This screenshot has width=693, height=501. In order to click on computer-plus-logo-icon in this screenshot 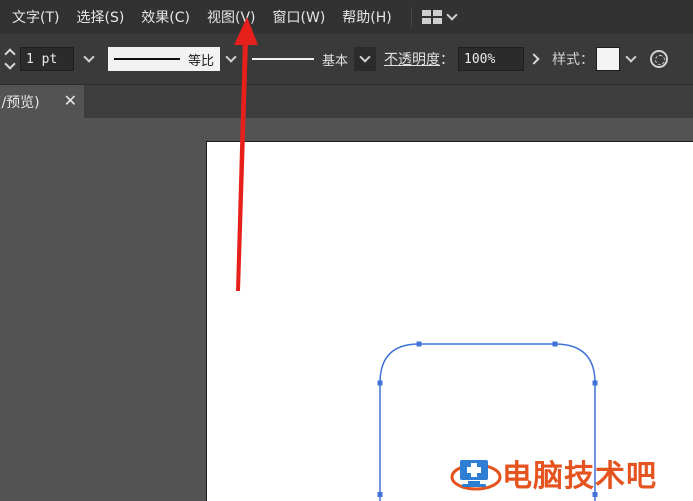, I will do `click(476, 475)`.